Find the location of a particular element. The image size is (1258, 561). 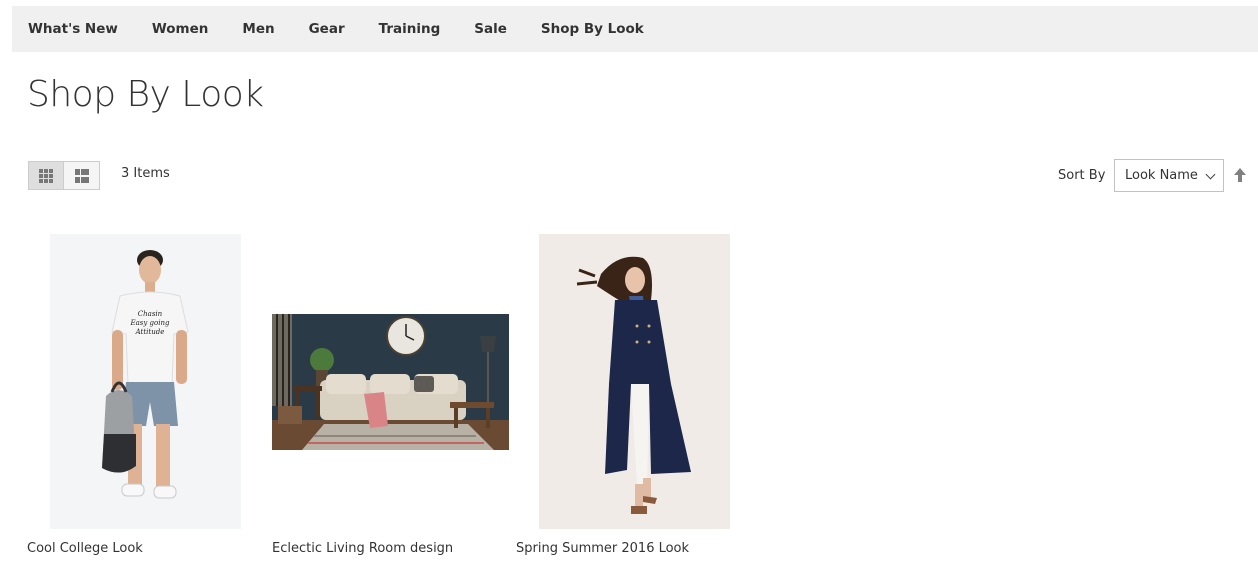

look-image-spring-summer-2016 is located at coordinates (634, 381).